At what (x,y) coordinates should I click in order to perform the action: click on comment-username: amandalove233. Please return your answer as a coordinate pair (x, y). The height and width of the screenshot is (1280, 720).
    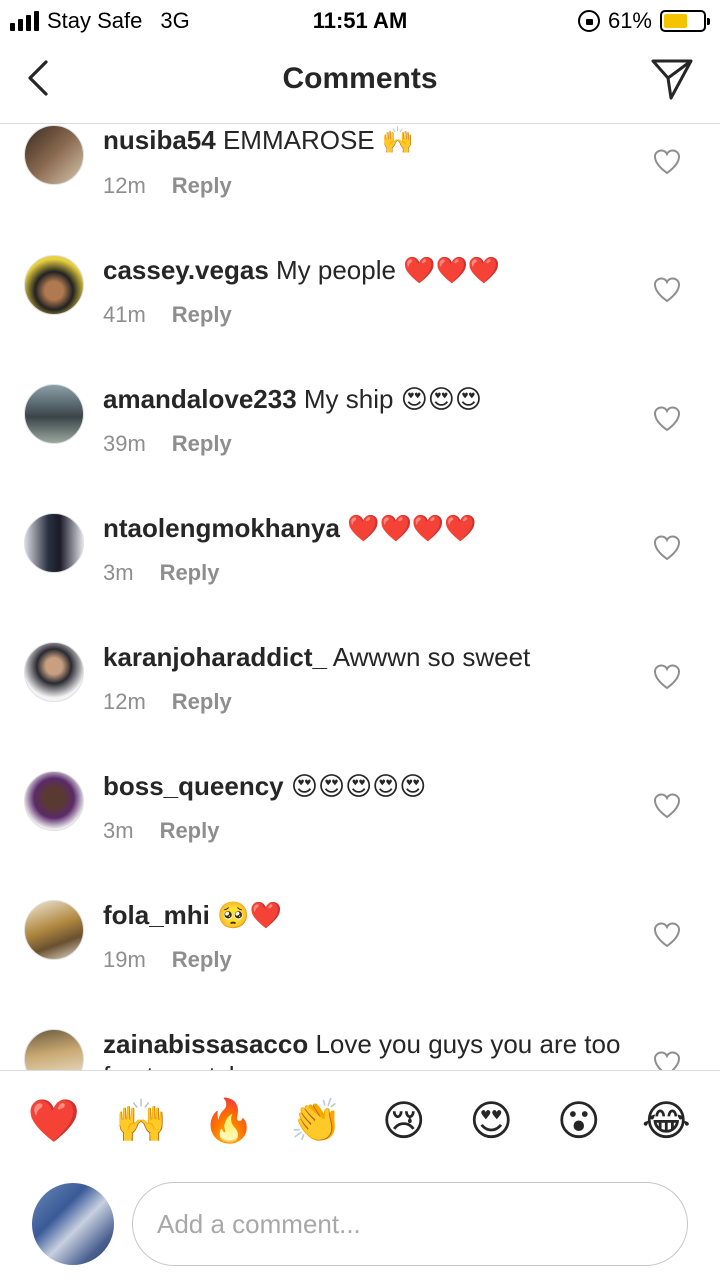
    Looking at the image, I should click on (200, 399).